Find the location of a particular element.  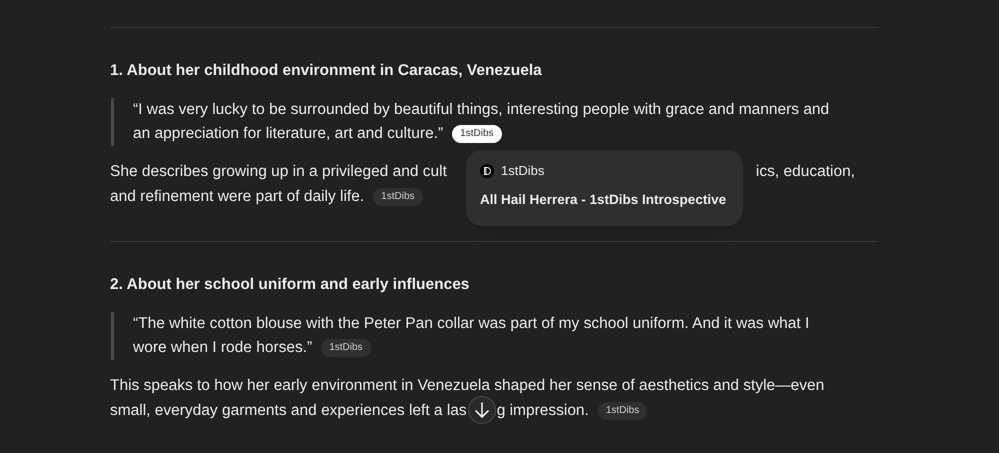

quote-text: “I was very lucky to be surrounded by beautiful things, interesting people with grace and manners and is located at coordinates (481, 109).